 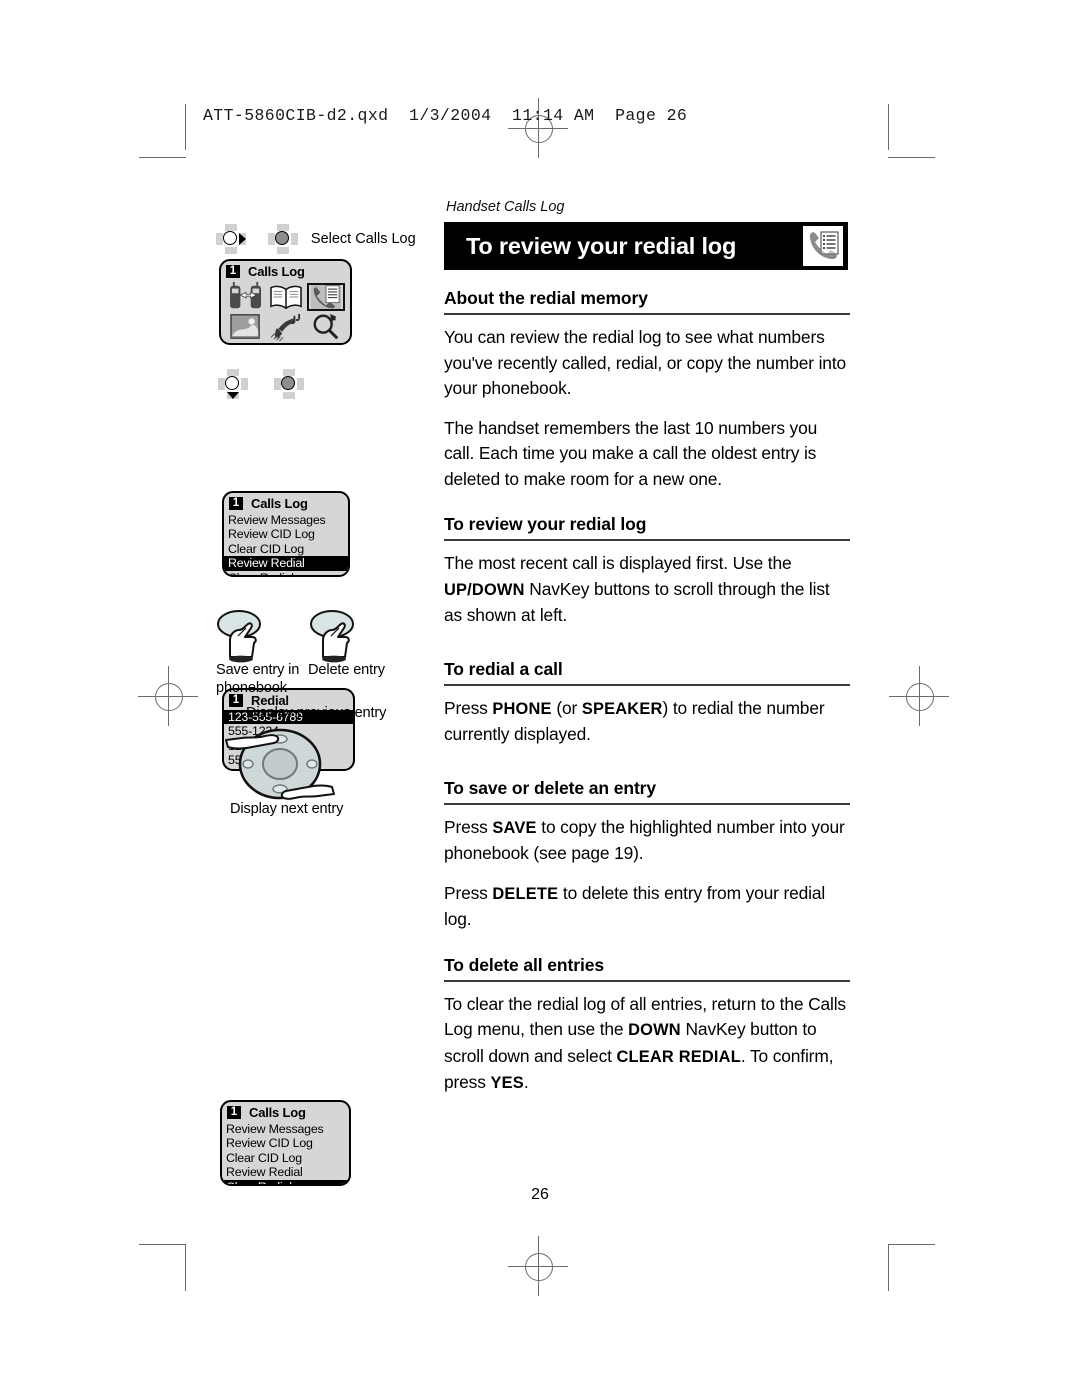 What do you see at coordinates (919, 696) in the screenshot?
I see `registration-mark-right` at bounding box center [919, 696].